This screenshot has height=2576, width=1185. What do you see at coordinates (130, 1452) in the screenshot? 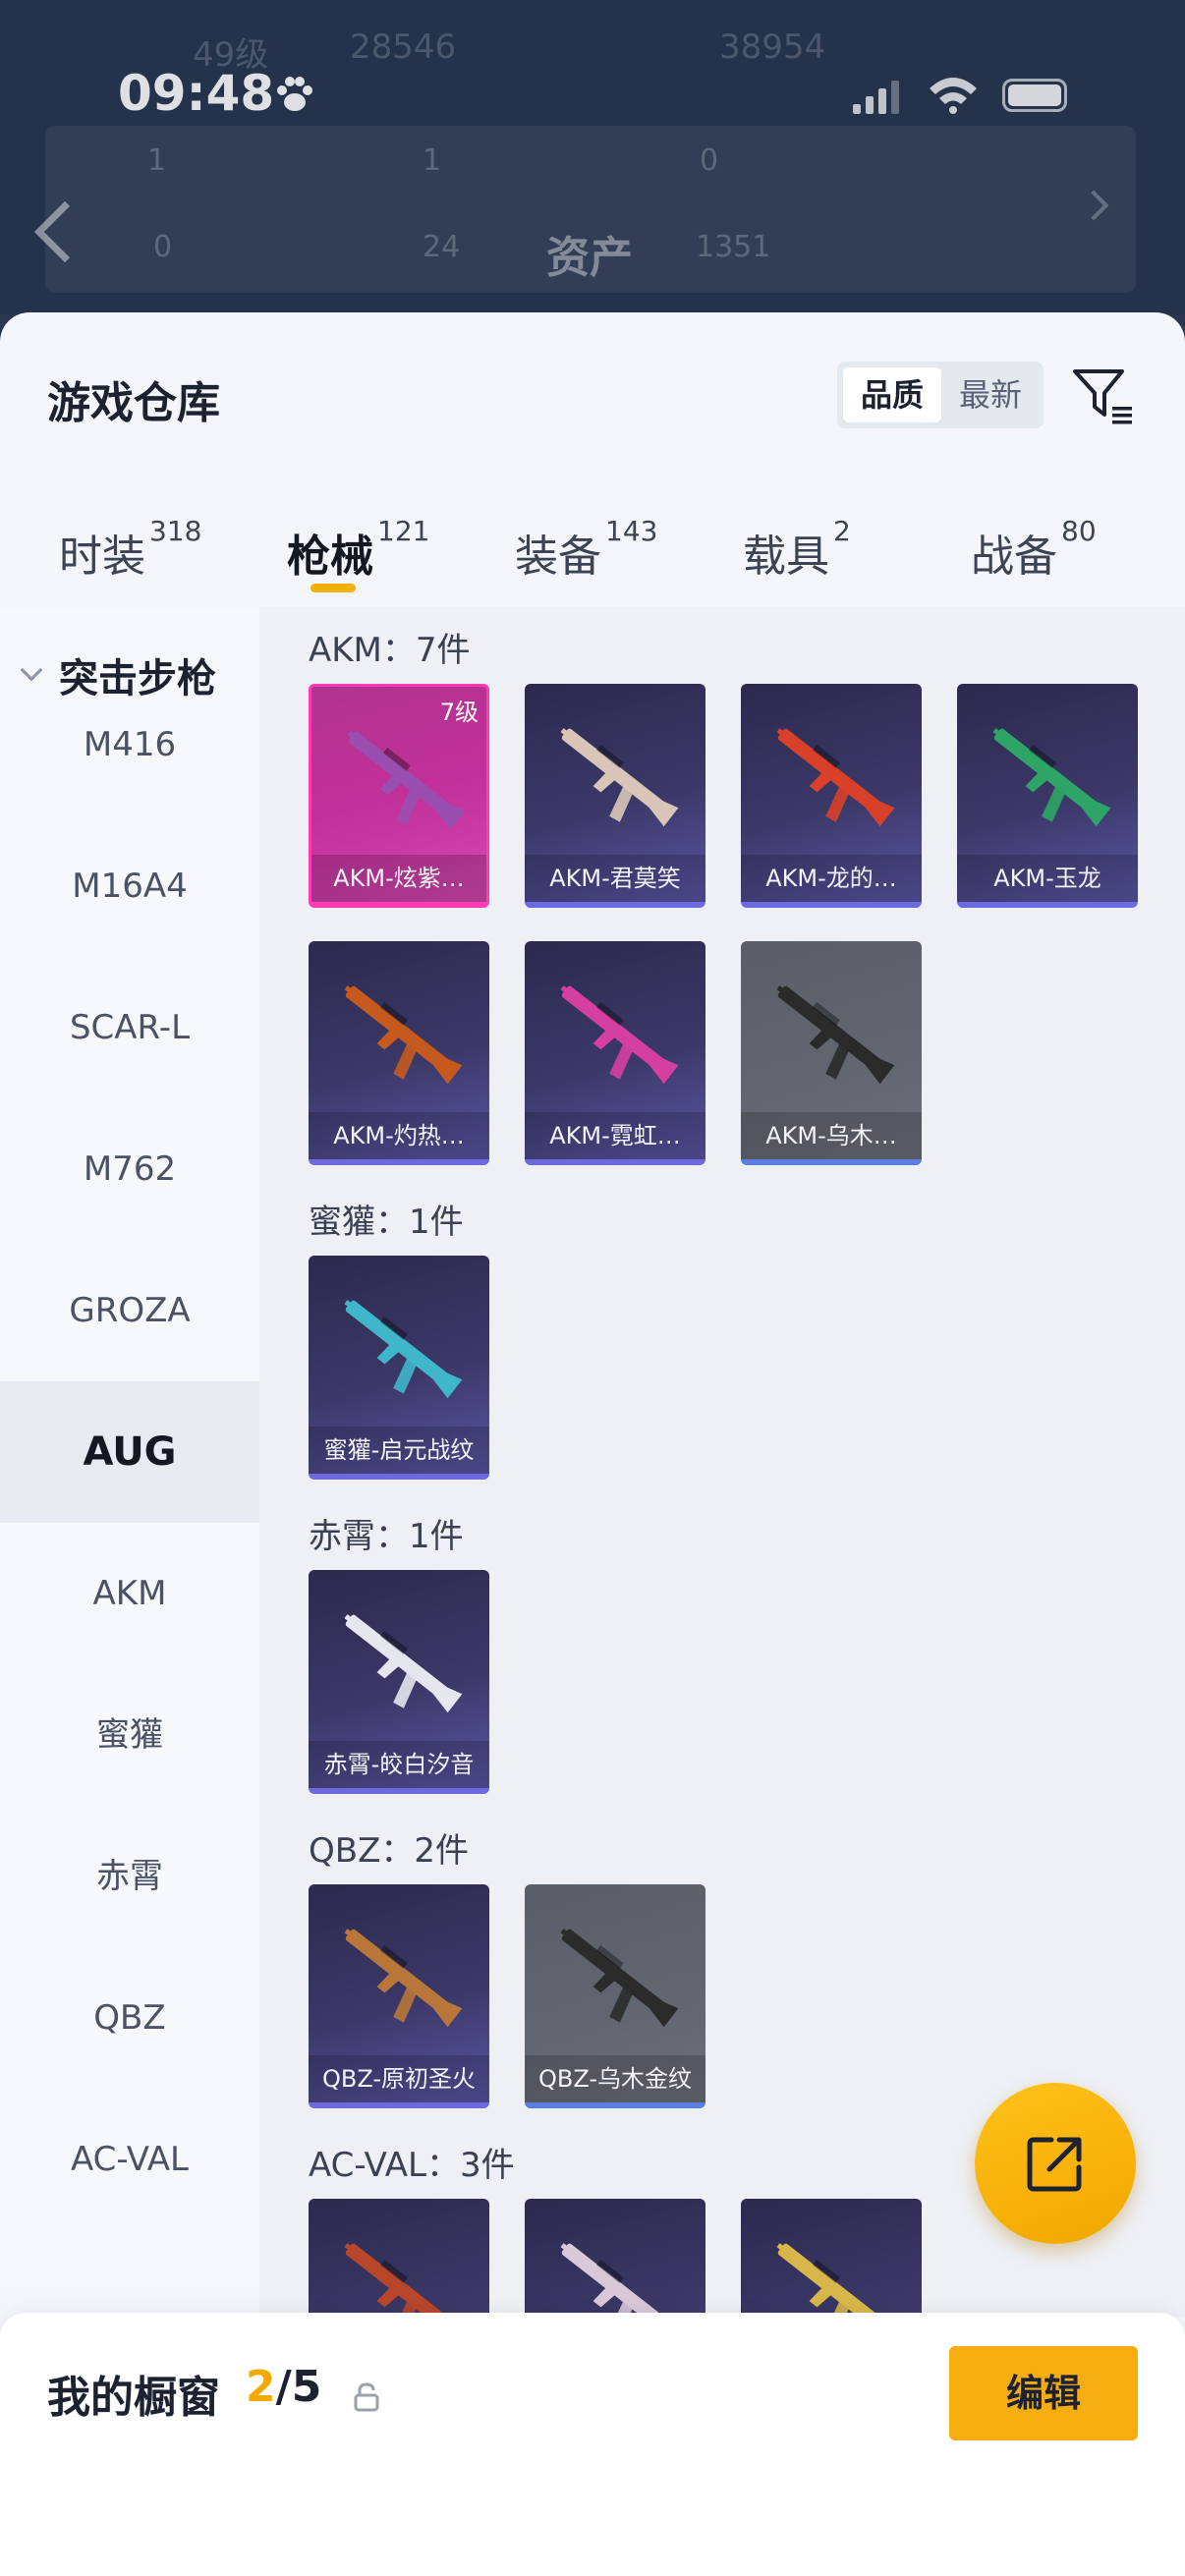
I see `category-item: AUG` at bounding box center [130, 1452].